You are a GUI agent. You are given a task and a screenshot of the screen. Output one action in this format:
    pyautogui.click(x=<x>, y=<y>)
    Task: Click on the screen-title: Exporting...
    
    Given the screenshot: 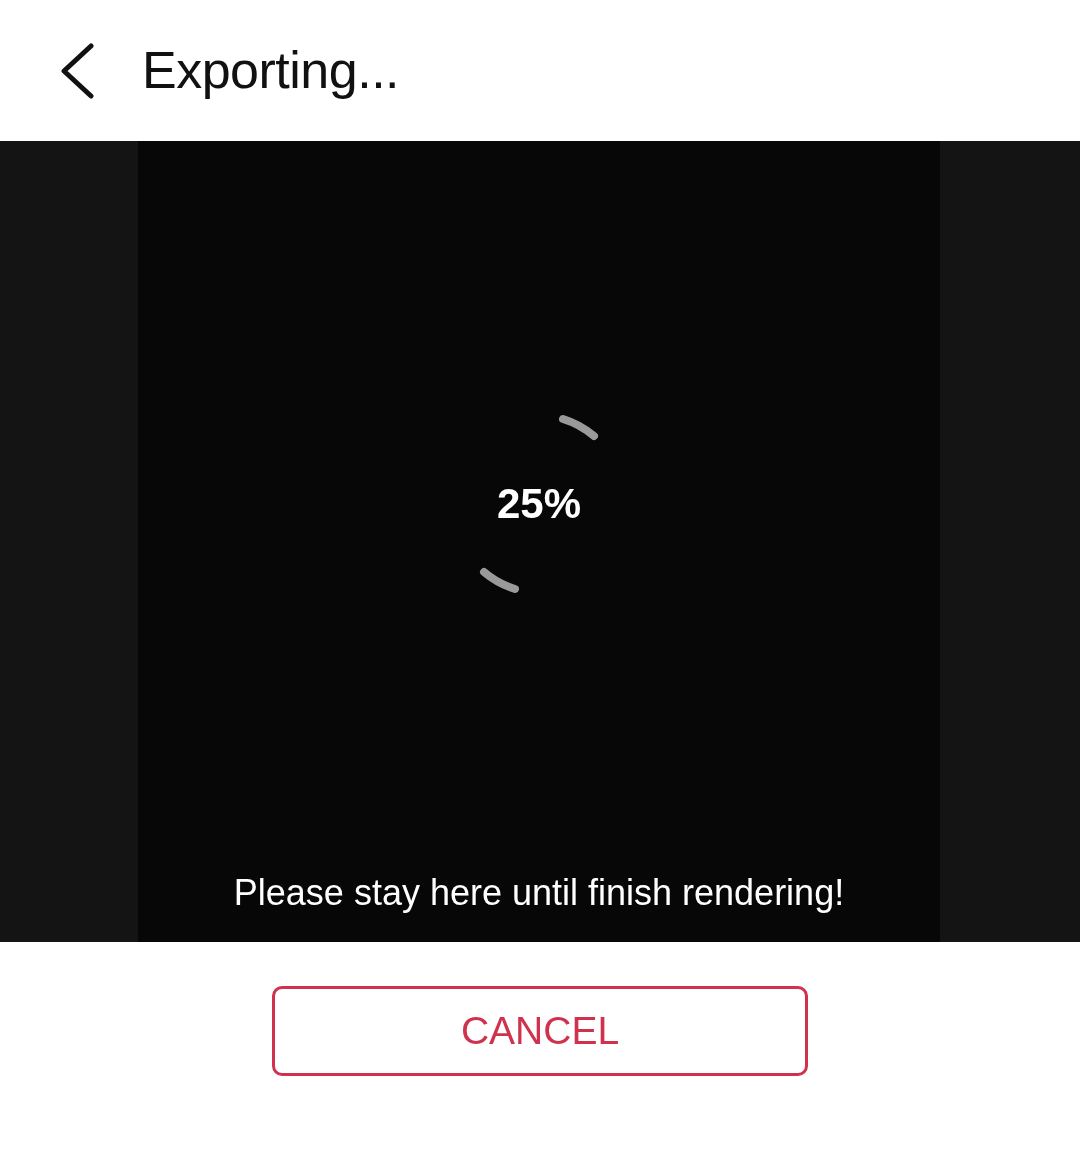 What is the action you would take?
    pyautogui.click(x=271, y=71)
    